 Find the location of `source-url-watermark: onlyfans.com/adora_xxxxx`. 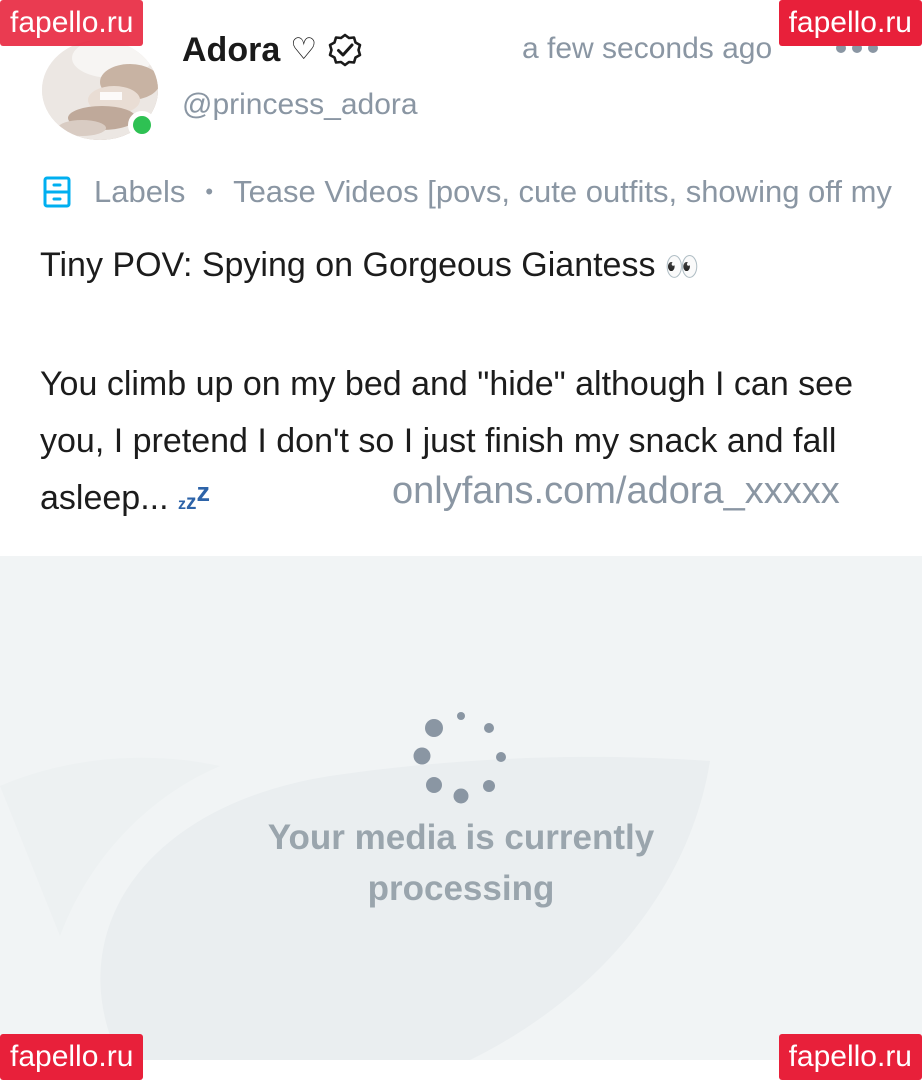

source-url-watermark: onlyfans.com/adora_xxxxx is located at coordinates (616, 491).